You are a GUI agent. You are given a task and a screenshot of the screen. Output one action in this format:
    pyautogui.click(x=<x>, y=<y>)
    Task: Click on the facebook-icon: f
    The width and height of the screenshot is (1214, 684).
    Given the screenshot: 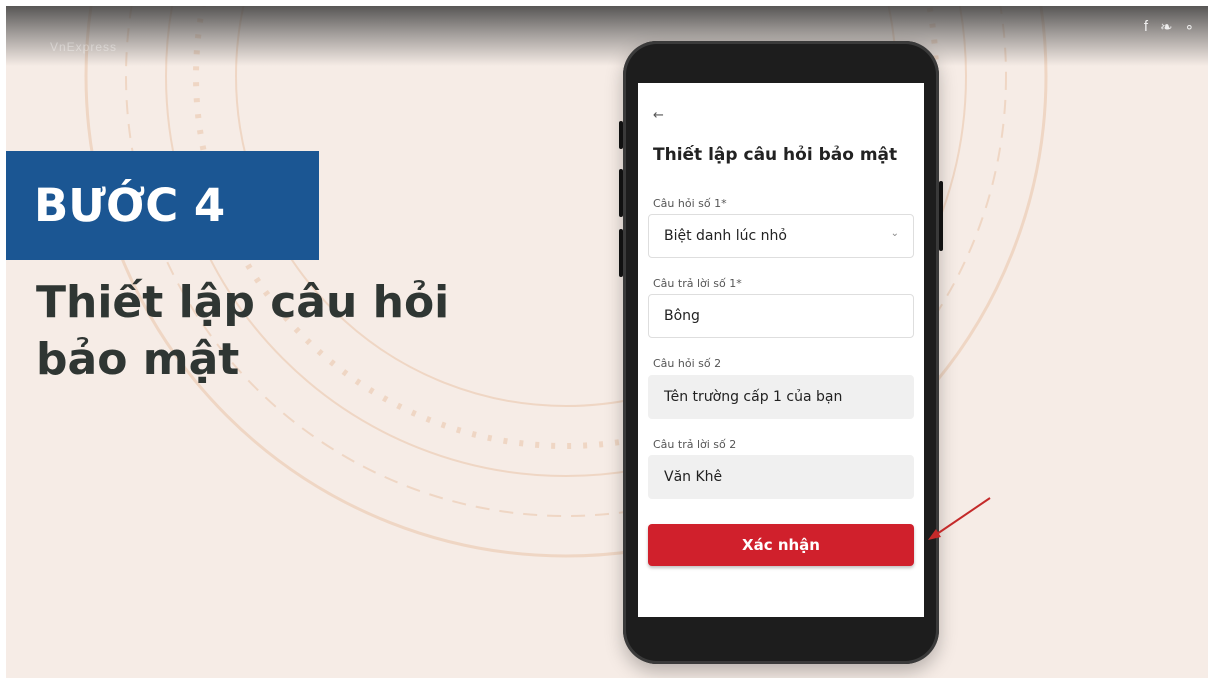 What is the action you would take?
    pyautogui.click(x=1146, y=27)
    